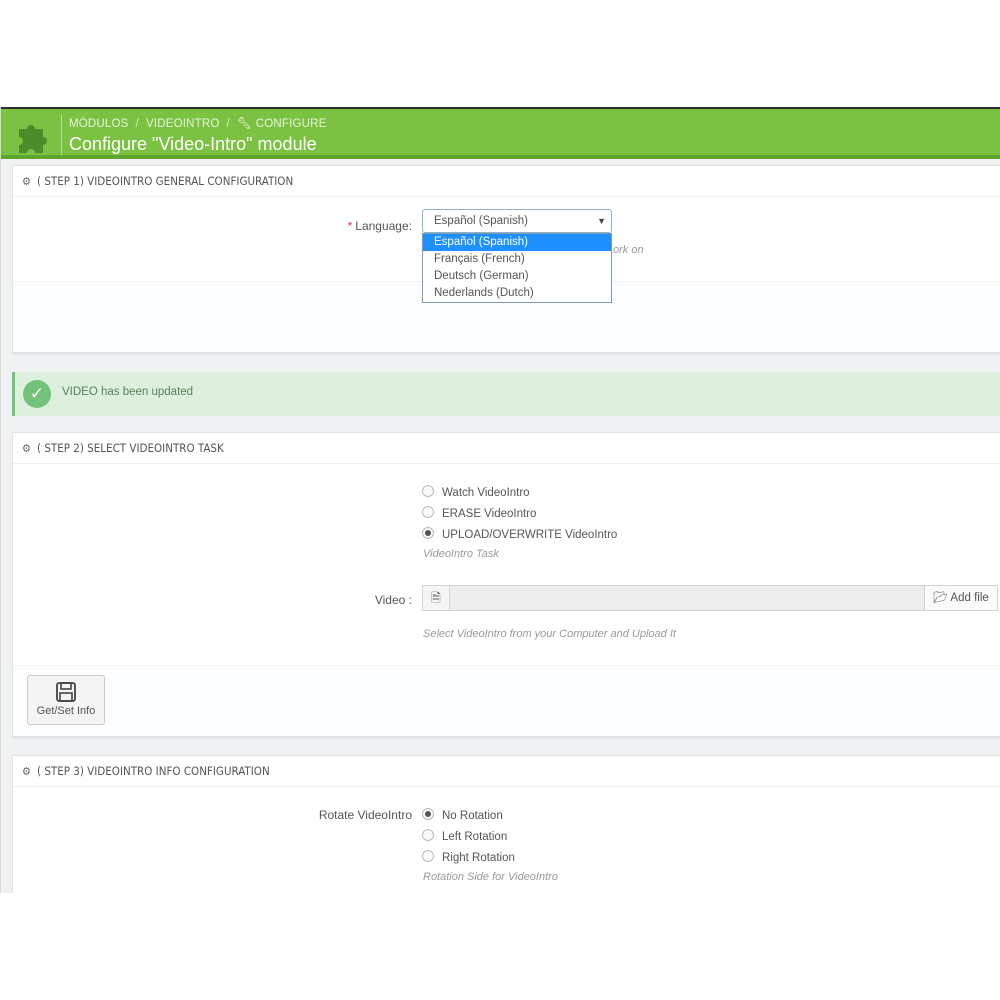 This screenshot has width=1000, height=1000. I want to click on get-set-info-button: Get/Set Info, so click(66, 700).